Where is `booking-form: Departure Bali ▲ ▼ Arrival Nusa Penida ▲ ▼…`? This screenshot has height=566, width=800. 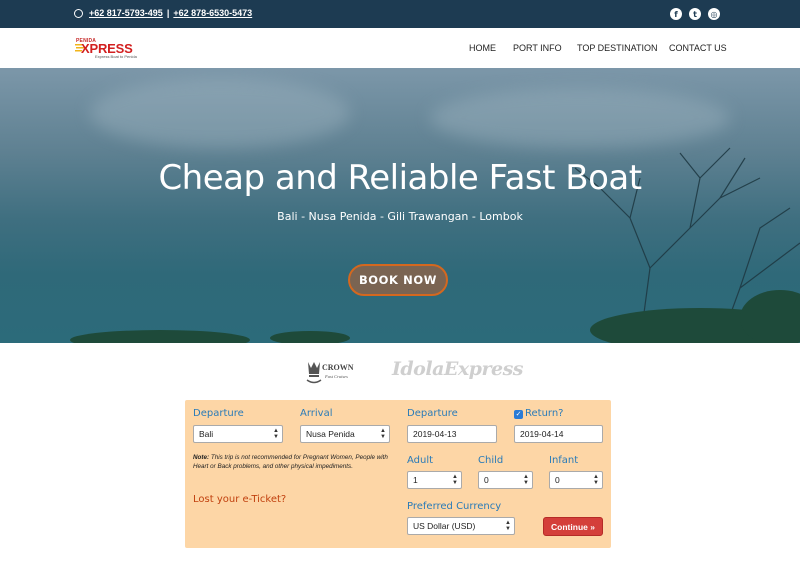 booking-form: Departure Bali ▲ ▼ Arrival Nusa Penida ▲ ▼… is located at coordinates (398, 474).